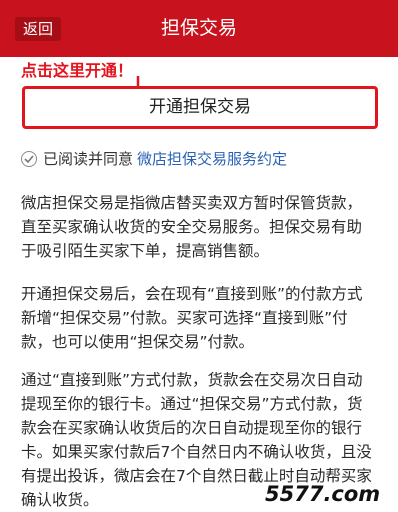 The width and height of the screenshot is (398, 512). What do you see at coordinates (200, 107) in the screenshot?
I see `open-guarantee-trade-button: 开通担保交易` at bounding box center [200, 107].